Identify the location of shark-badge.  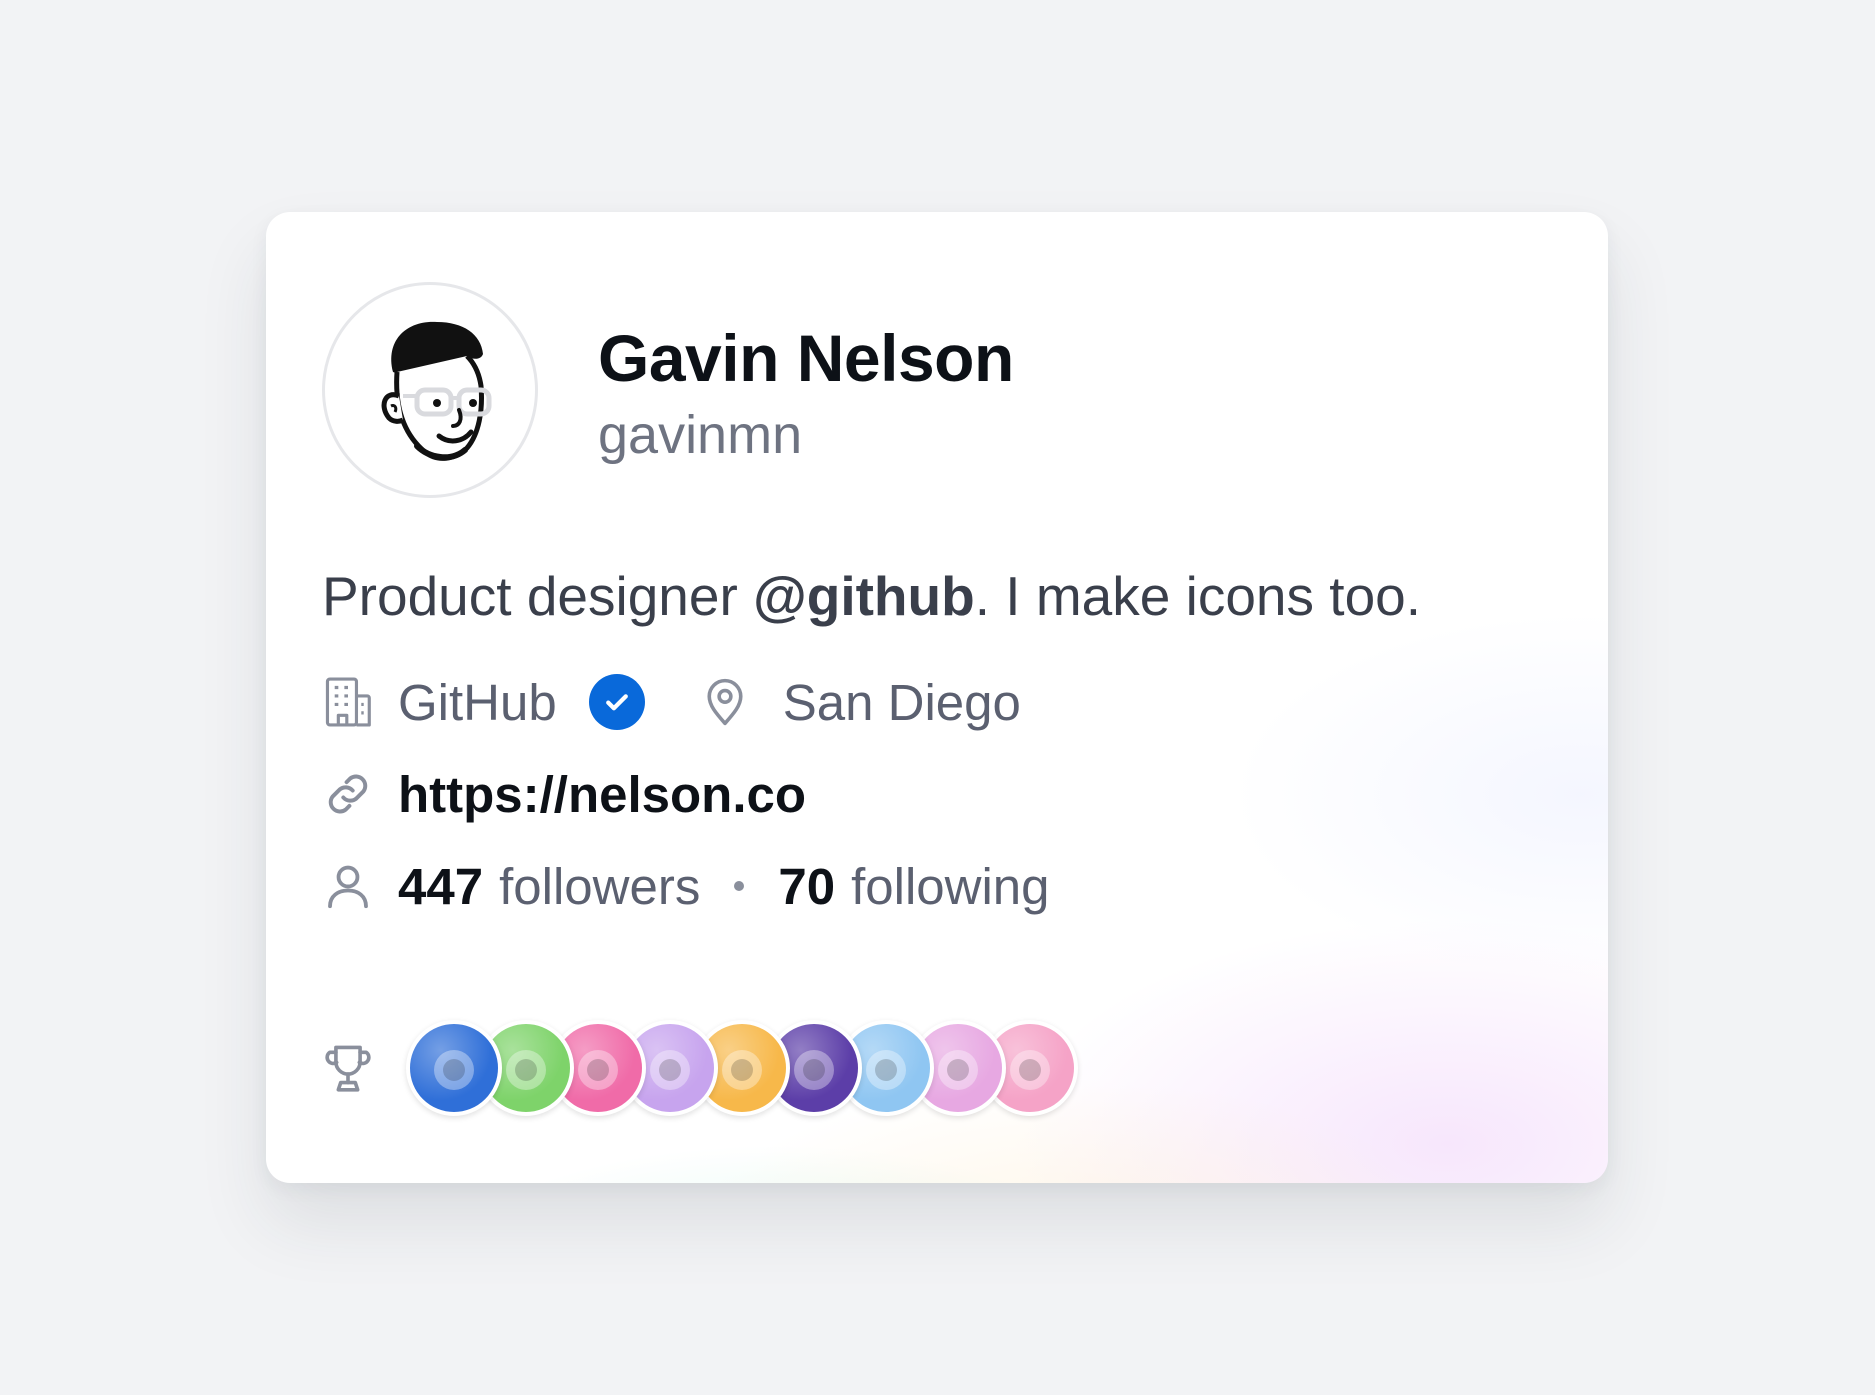
(454, 1068).